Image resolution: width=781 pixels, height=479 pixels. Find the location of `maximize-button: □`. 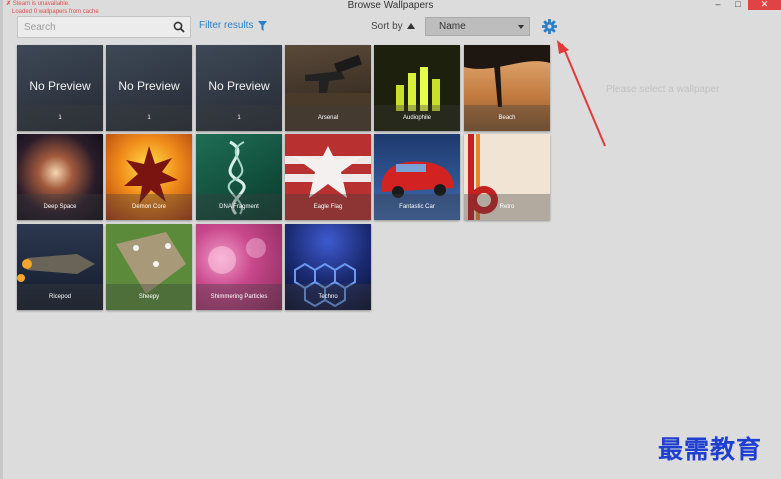

maximize-button: □ is located at coordinates (738, 5).